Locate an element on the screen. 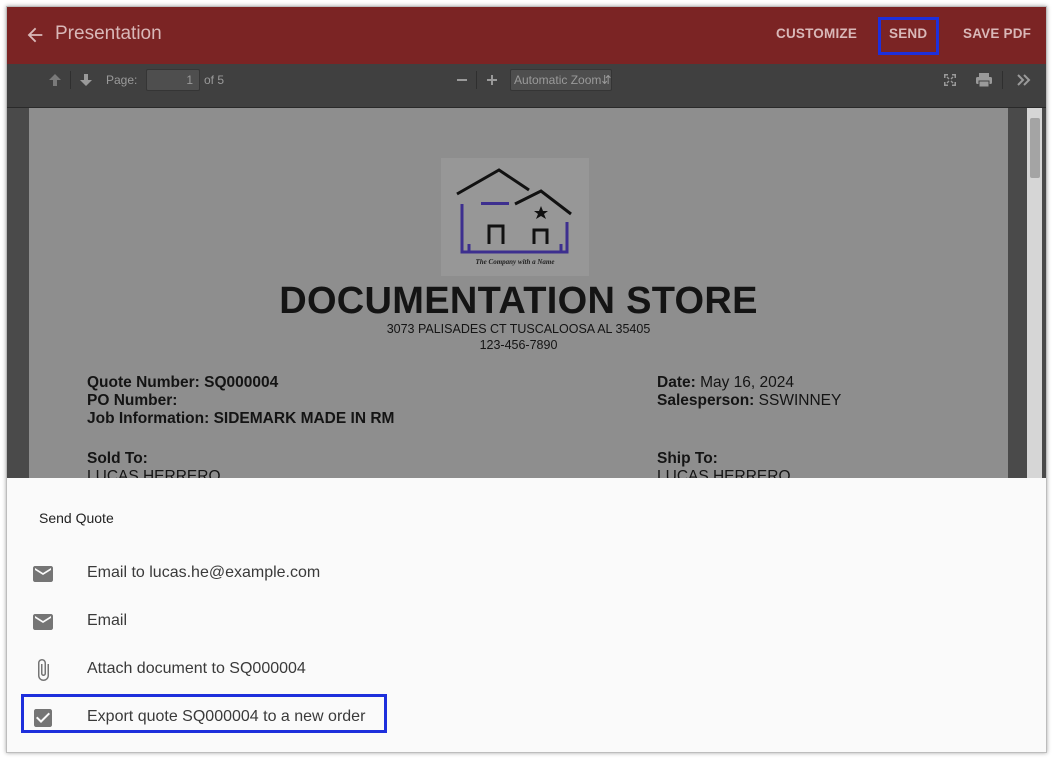  logo-tagline: The Company with a Name is located at coordinates (515, 262).